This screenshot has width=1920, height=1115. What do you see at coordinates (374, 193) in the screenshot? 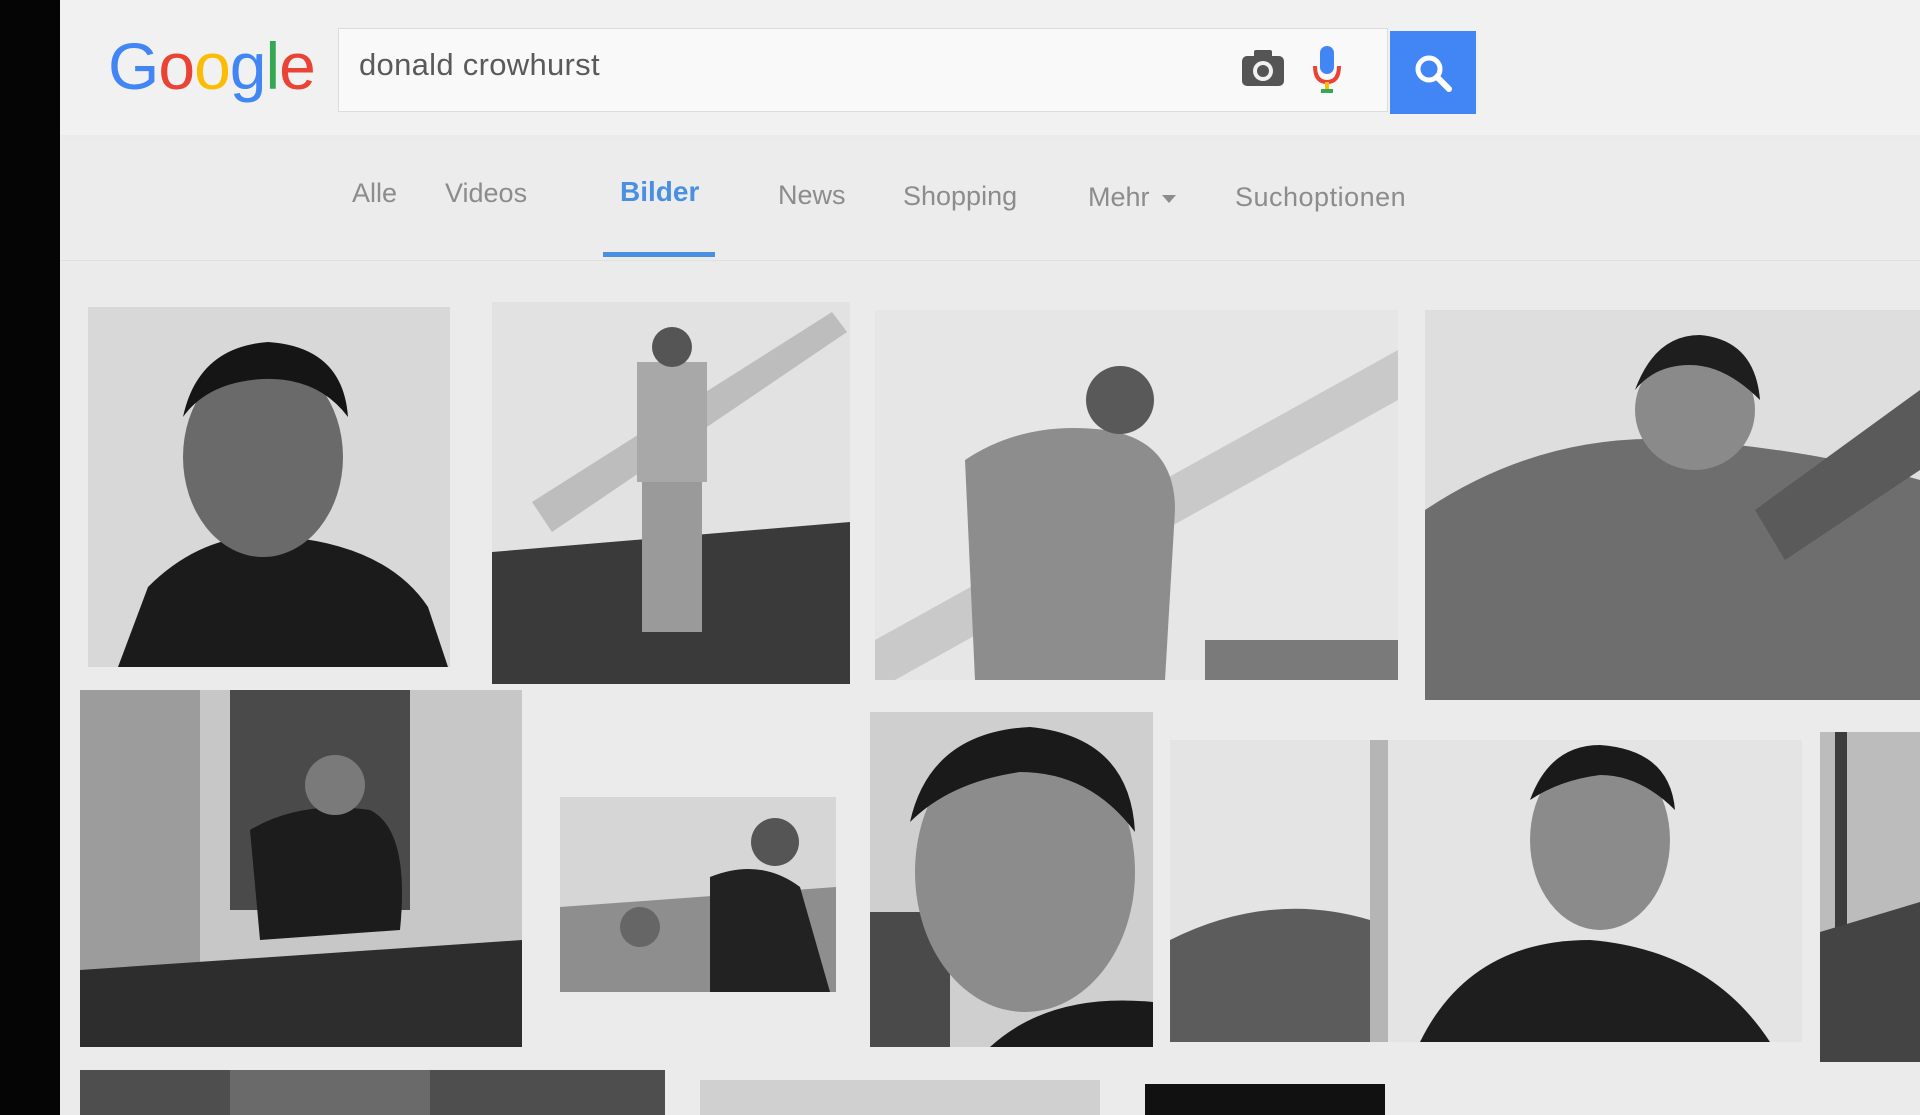
I see `tab-alle: Alle` at bounding box center [374, 193].